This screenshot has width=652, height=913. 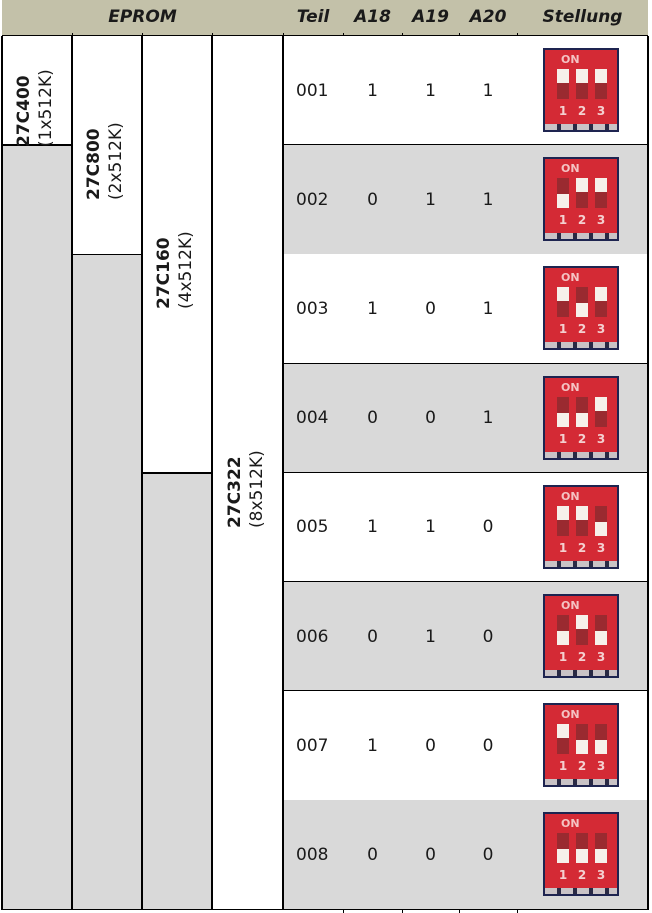 What do you see at coordinates (372, 17) in the screenshot?
I see `header-a18: A18` at bounding box center [372, 17].